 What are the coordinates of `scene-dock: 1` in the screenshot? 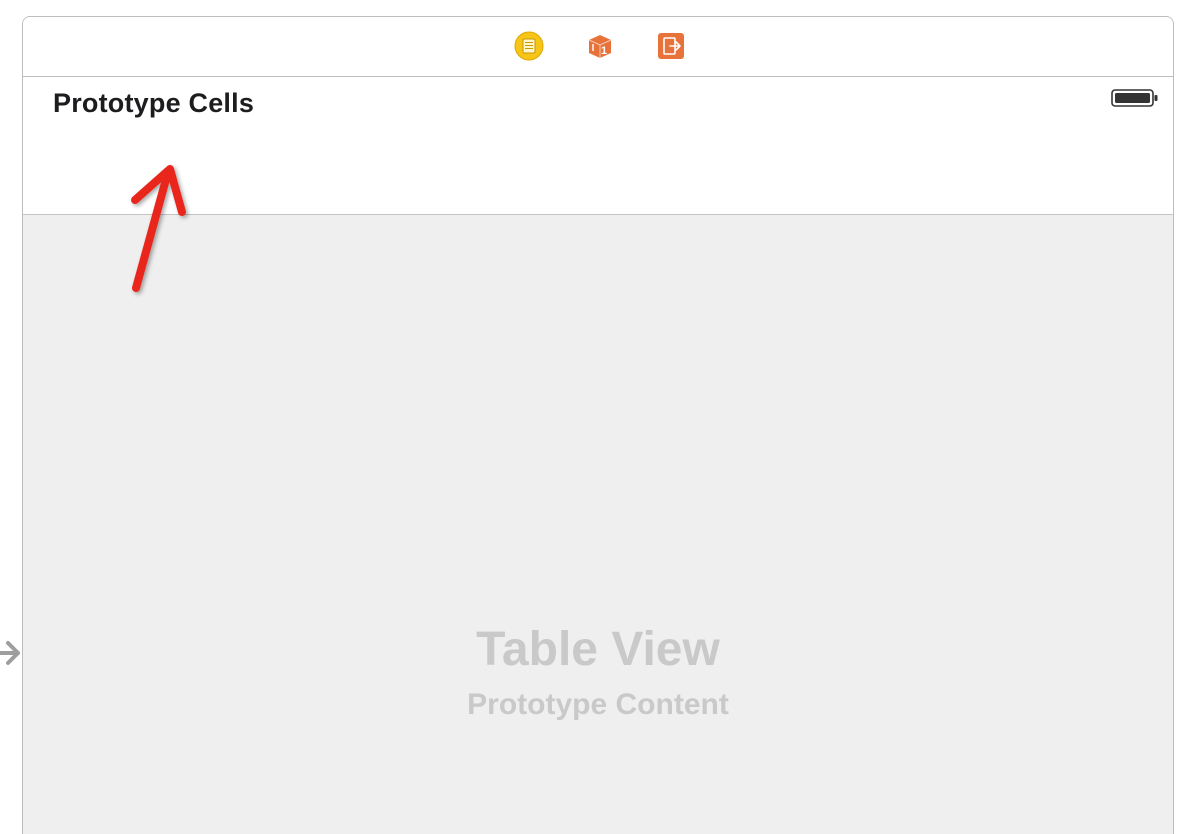 It's located at (598, 47).